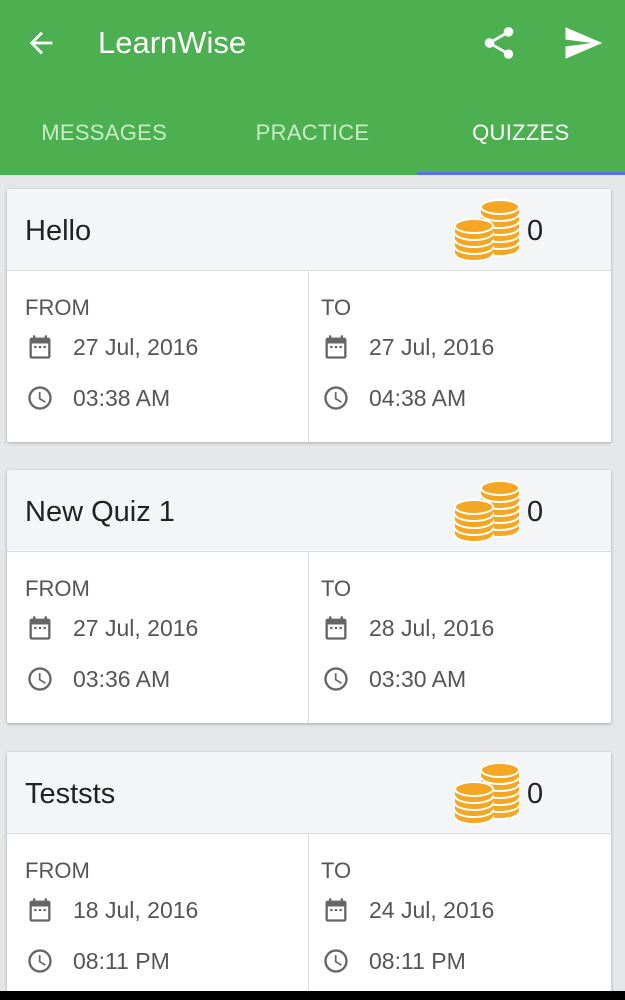  I want to click on from-time: 03:36 AM, so click(122, 678).